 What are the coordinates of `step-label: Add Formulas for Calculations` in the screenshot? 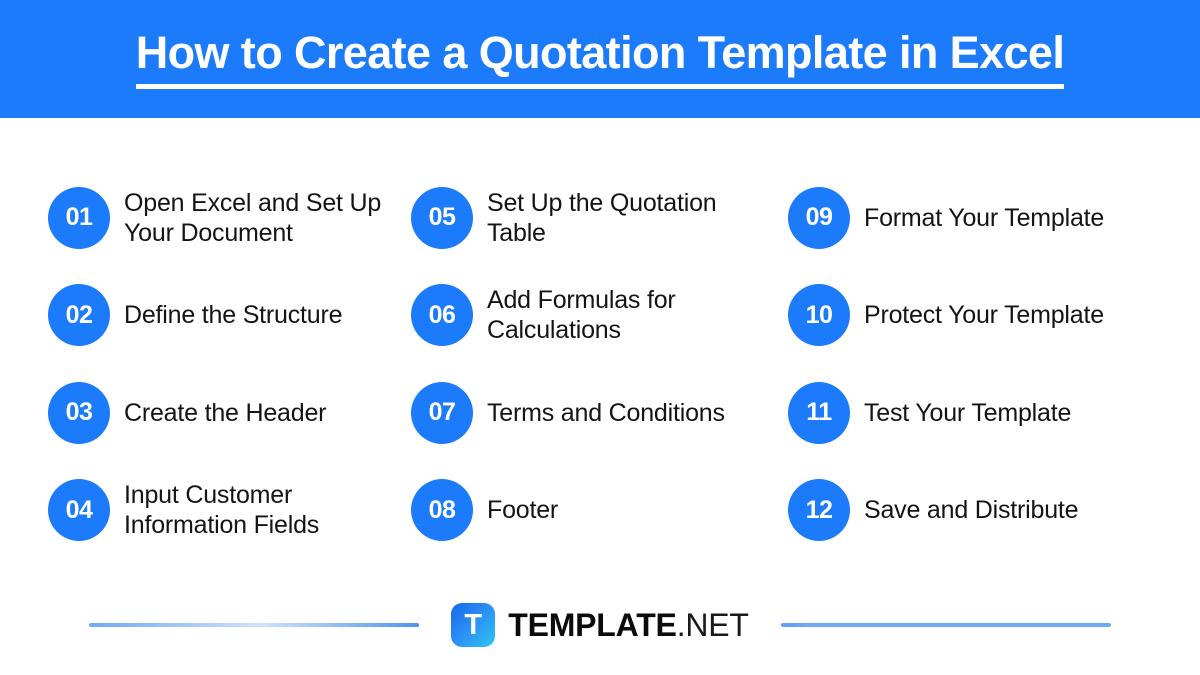 It's located at (581, 315).